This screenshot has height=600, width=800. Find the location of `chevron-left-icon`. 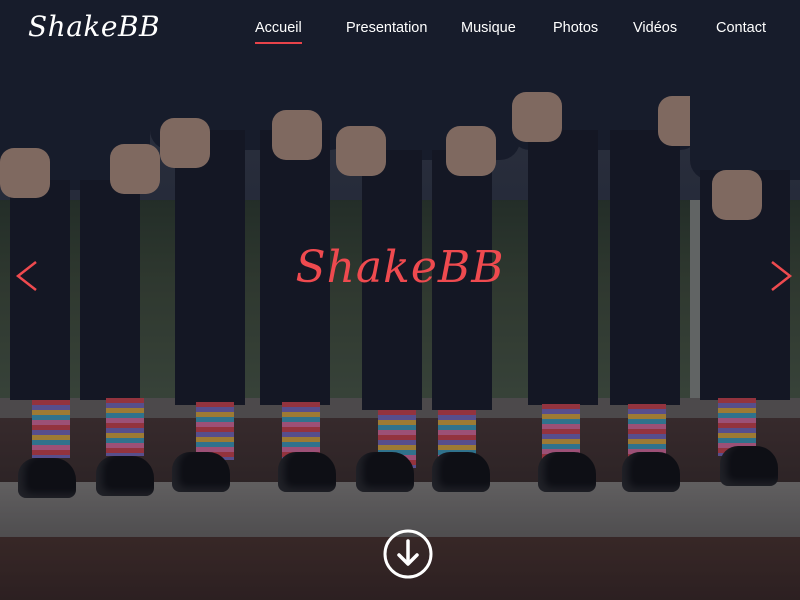

chevron-left-icon is located at coordinates (26, 276).